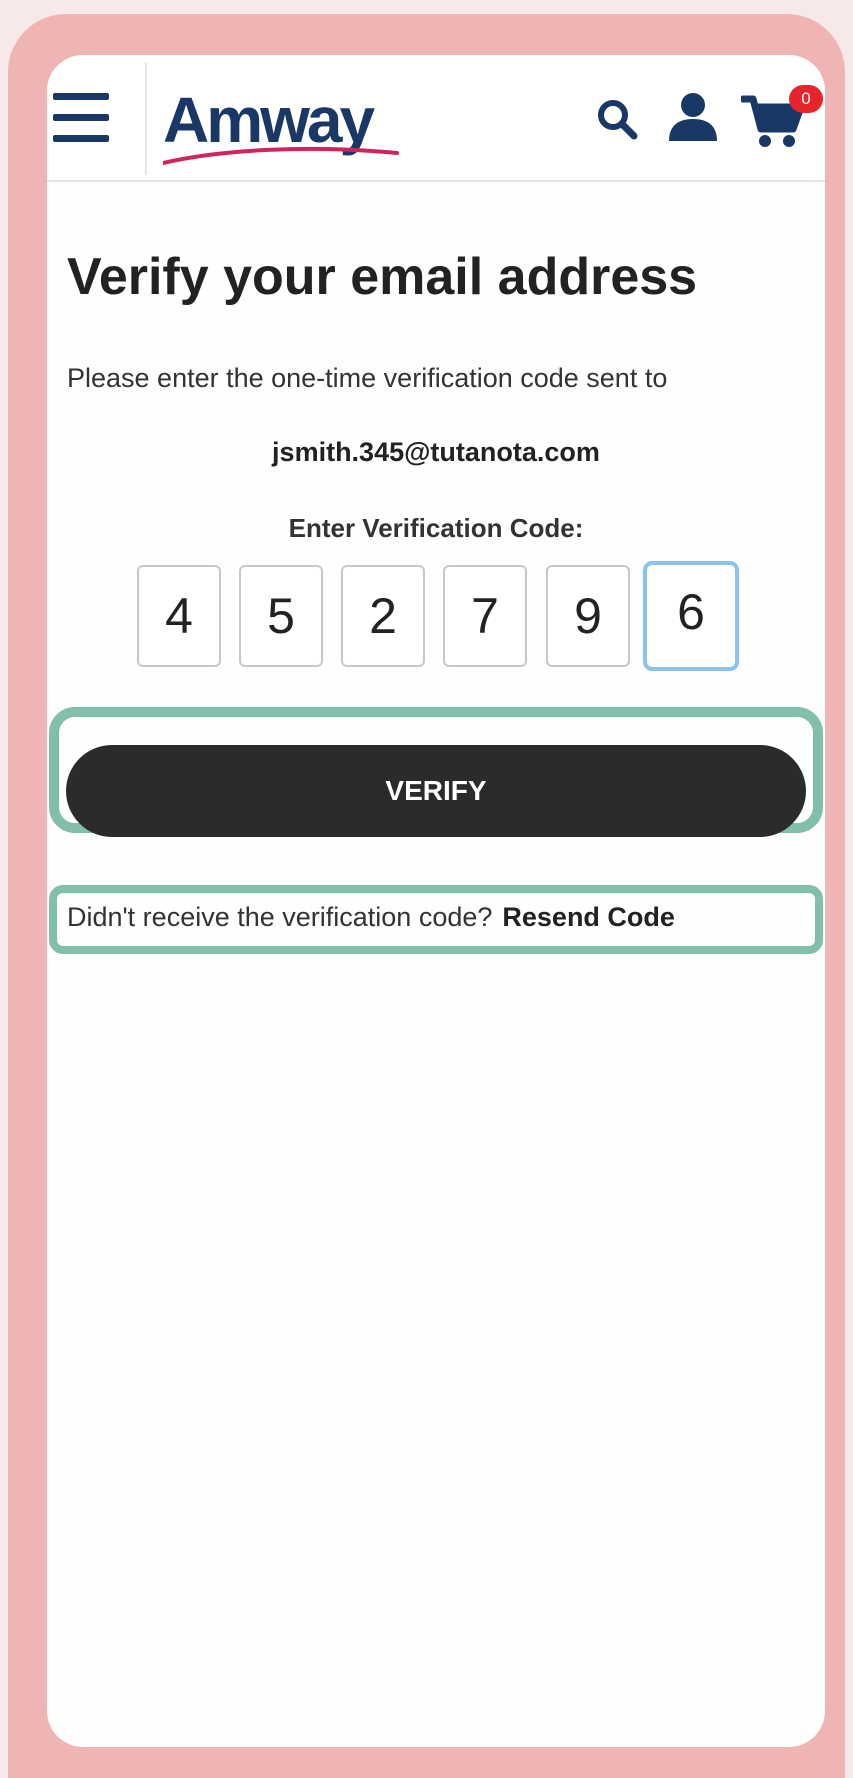 This screenshot has height=1778, width=853. I want to click on resend-code-link: Resend Code, so click(588, 917).